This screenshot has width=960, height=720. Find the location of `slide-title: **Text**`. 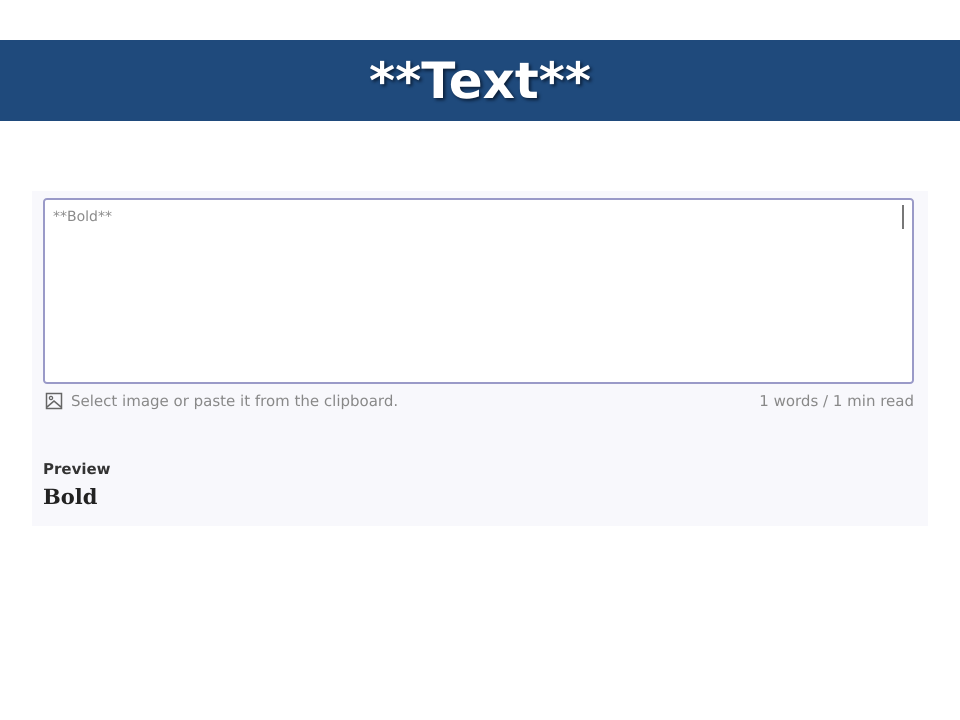

slide-title: **Text** is located at coordinates (480, 81).